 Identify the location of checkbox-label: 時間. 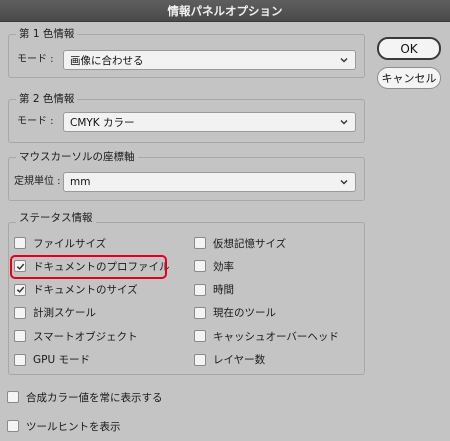
(223, 290).